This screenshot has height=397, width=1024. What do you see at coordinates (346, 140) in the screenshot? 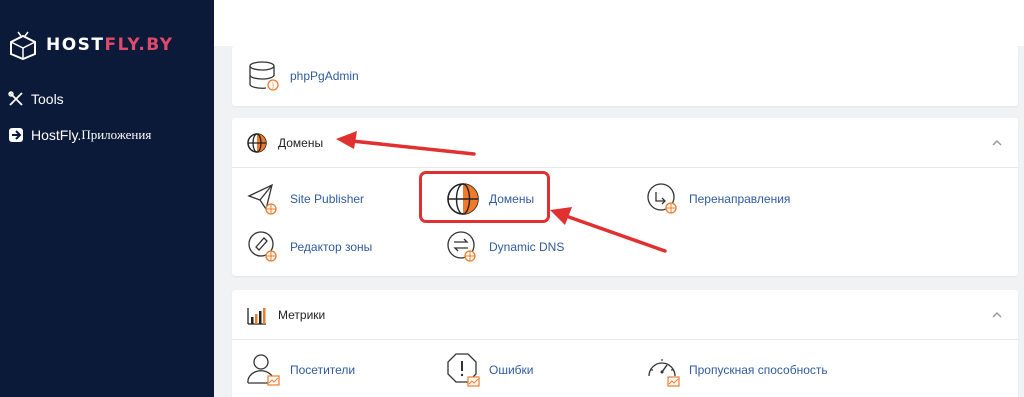
I see `arrowhead-domains-header` at bounding box center [346, 140].